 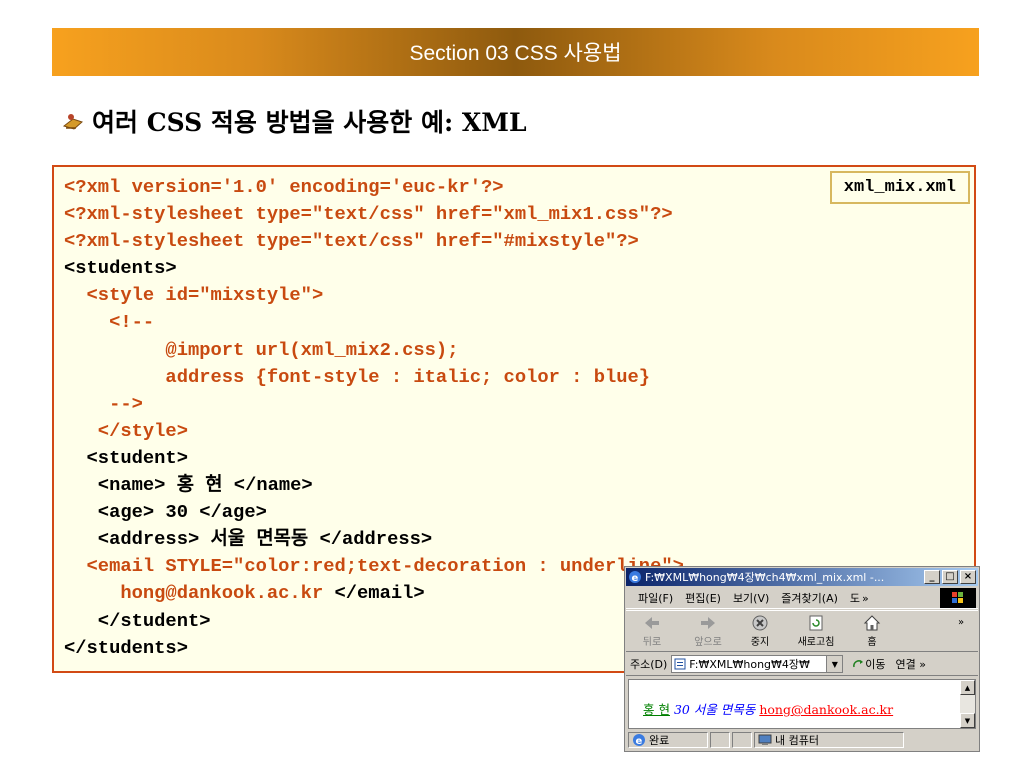 I want to click on home-icon, so click(x=872, y=623).